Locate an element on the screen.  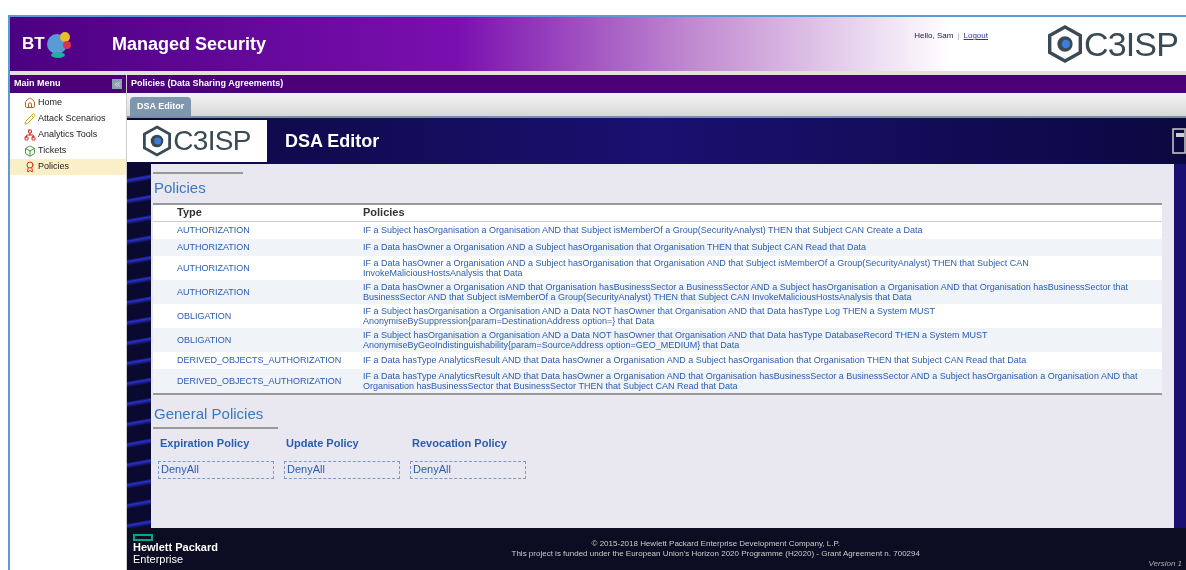
table-cell-text: IF a Subject hasOrganisation a Organisation AND a Data NOT hasOwner that Organisation AND that Data hasType Log THEN a System MUST AnonymiseBySuppression{param=DestinationAddress option=} that Data is located at coordinates (649, 315).